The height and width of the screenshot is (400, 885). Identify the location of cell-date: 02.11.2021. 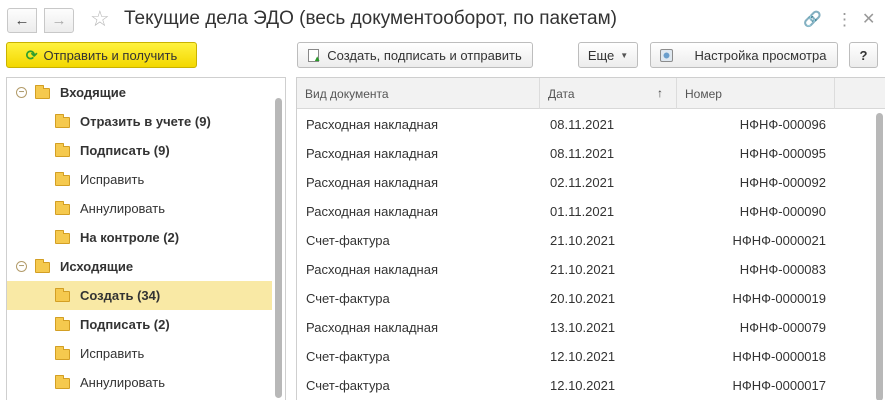
(582, 182).